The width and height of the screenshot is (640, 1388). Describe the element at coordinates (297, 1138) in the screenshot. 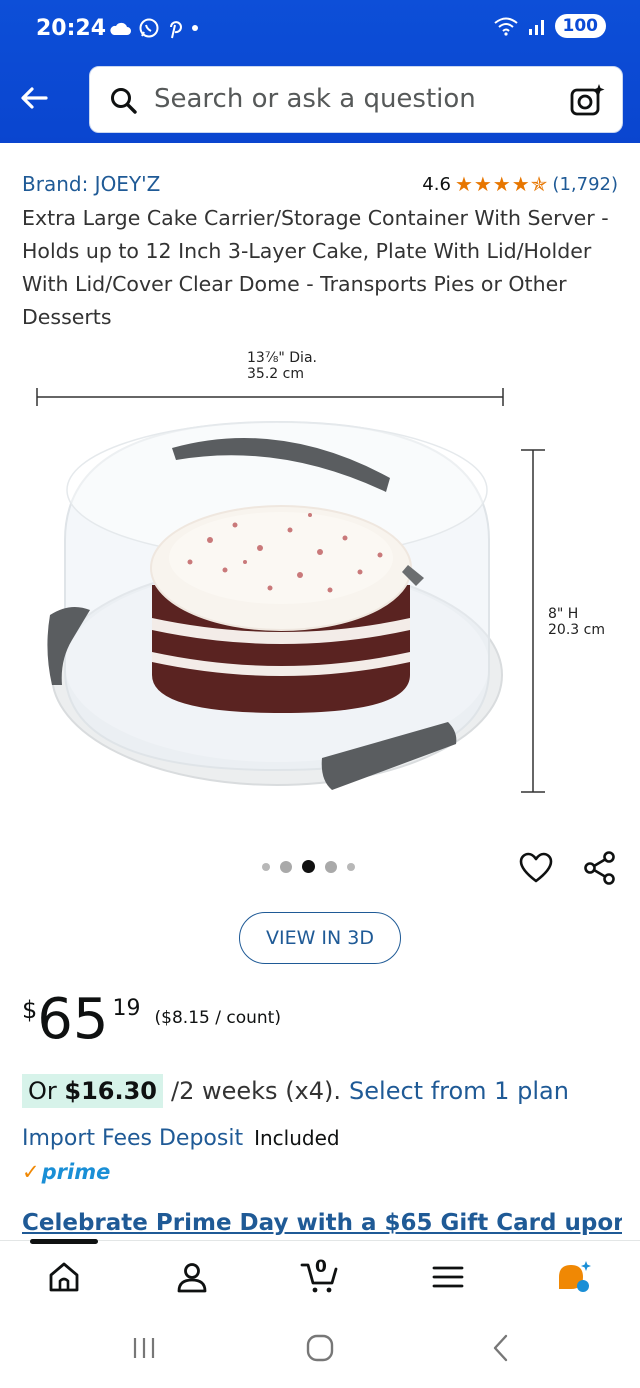

I see `import-fees-status: Included` at that location.